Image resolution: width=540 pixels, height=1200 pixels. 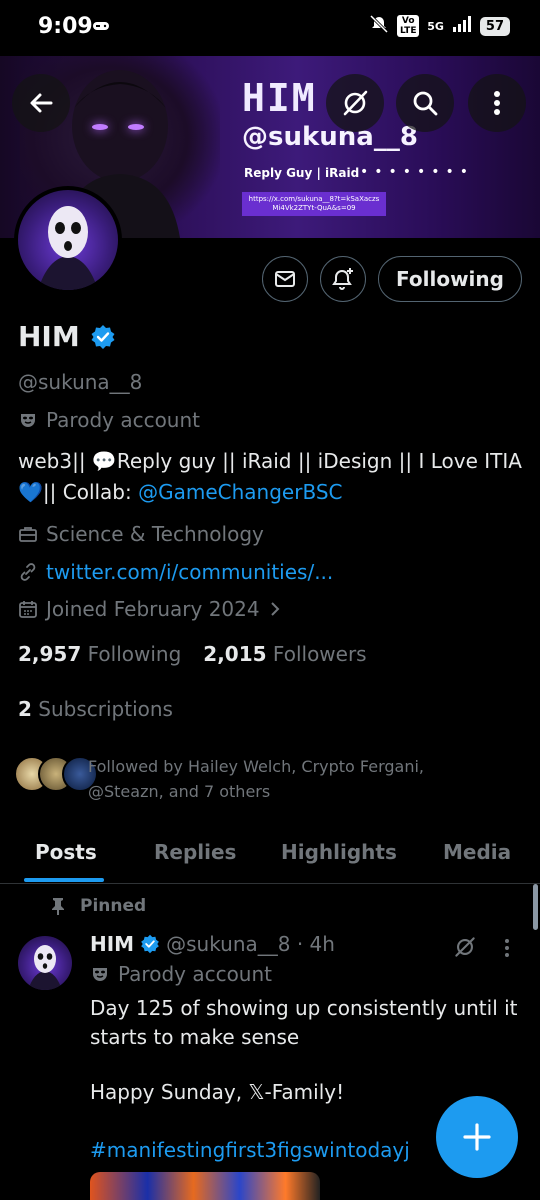 What do you see at coordinates (192, 654) in the screenshot?
I see `follow-counts: 2,957 Following 2,015 Followers` at bounding box center [192, 654].